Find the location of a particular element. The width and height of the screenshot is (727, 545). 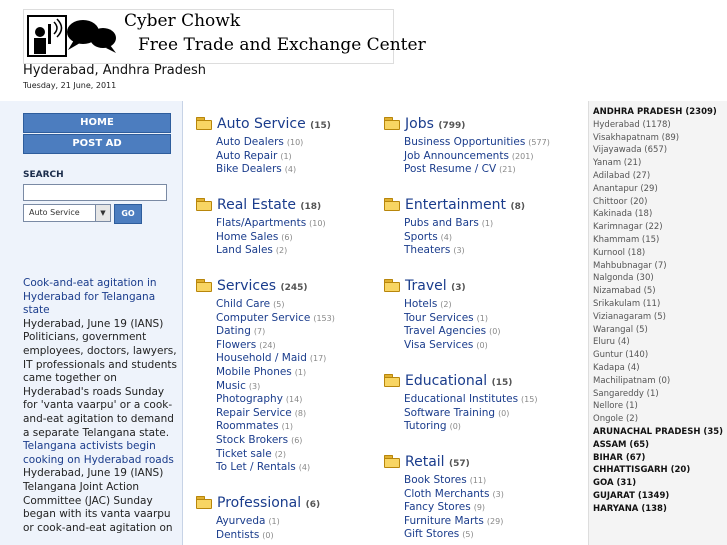

city-link: Vijayawada (657) is located at coordinates (659, 150).